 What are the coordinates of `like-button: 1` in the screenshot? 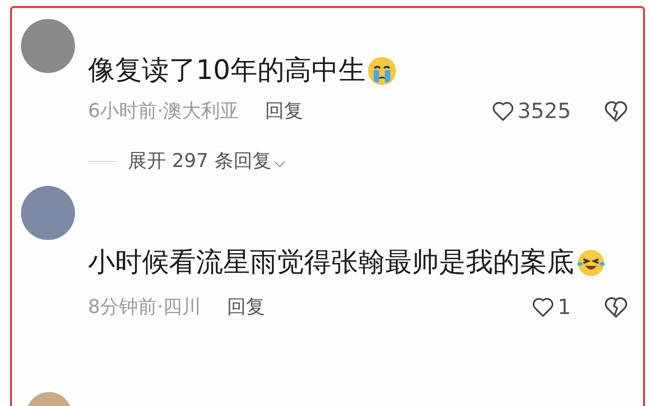 It's located at (550, 307).